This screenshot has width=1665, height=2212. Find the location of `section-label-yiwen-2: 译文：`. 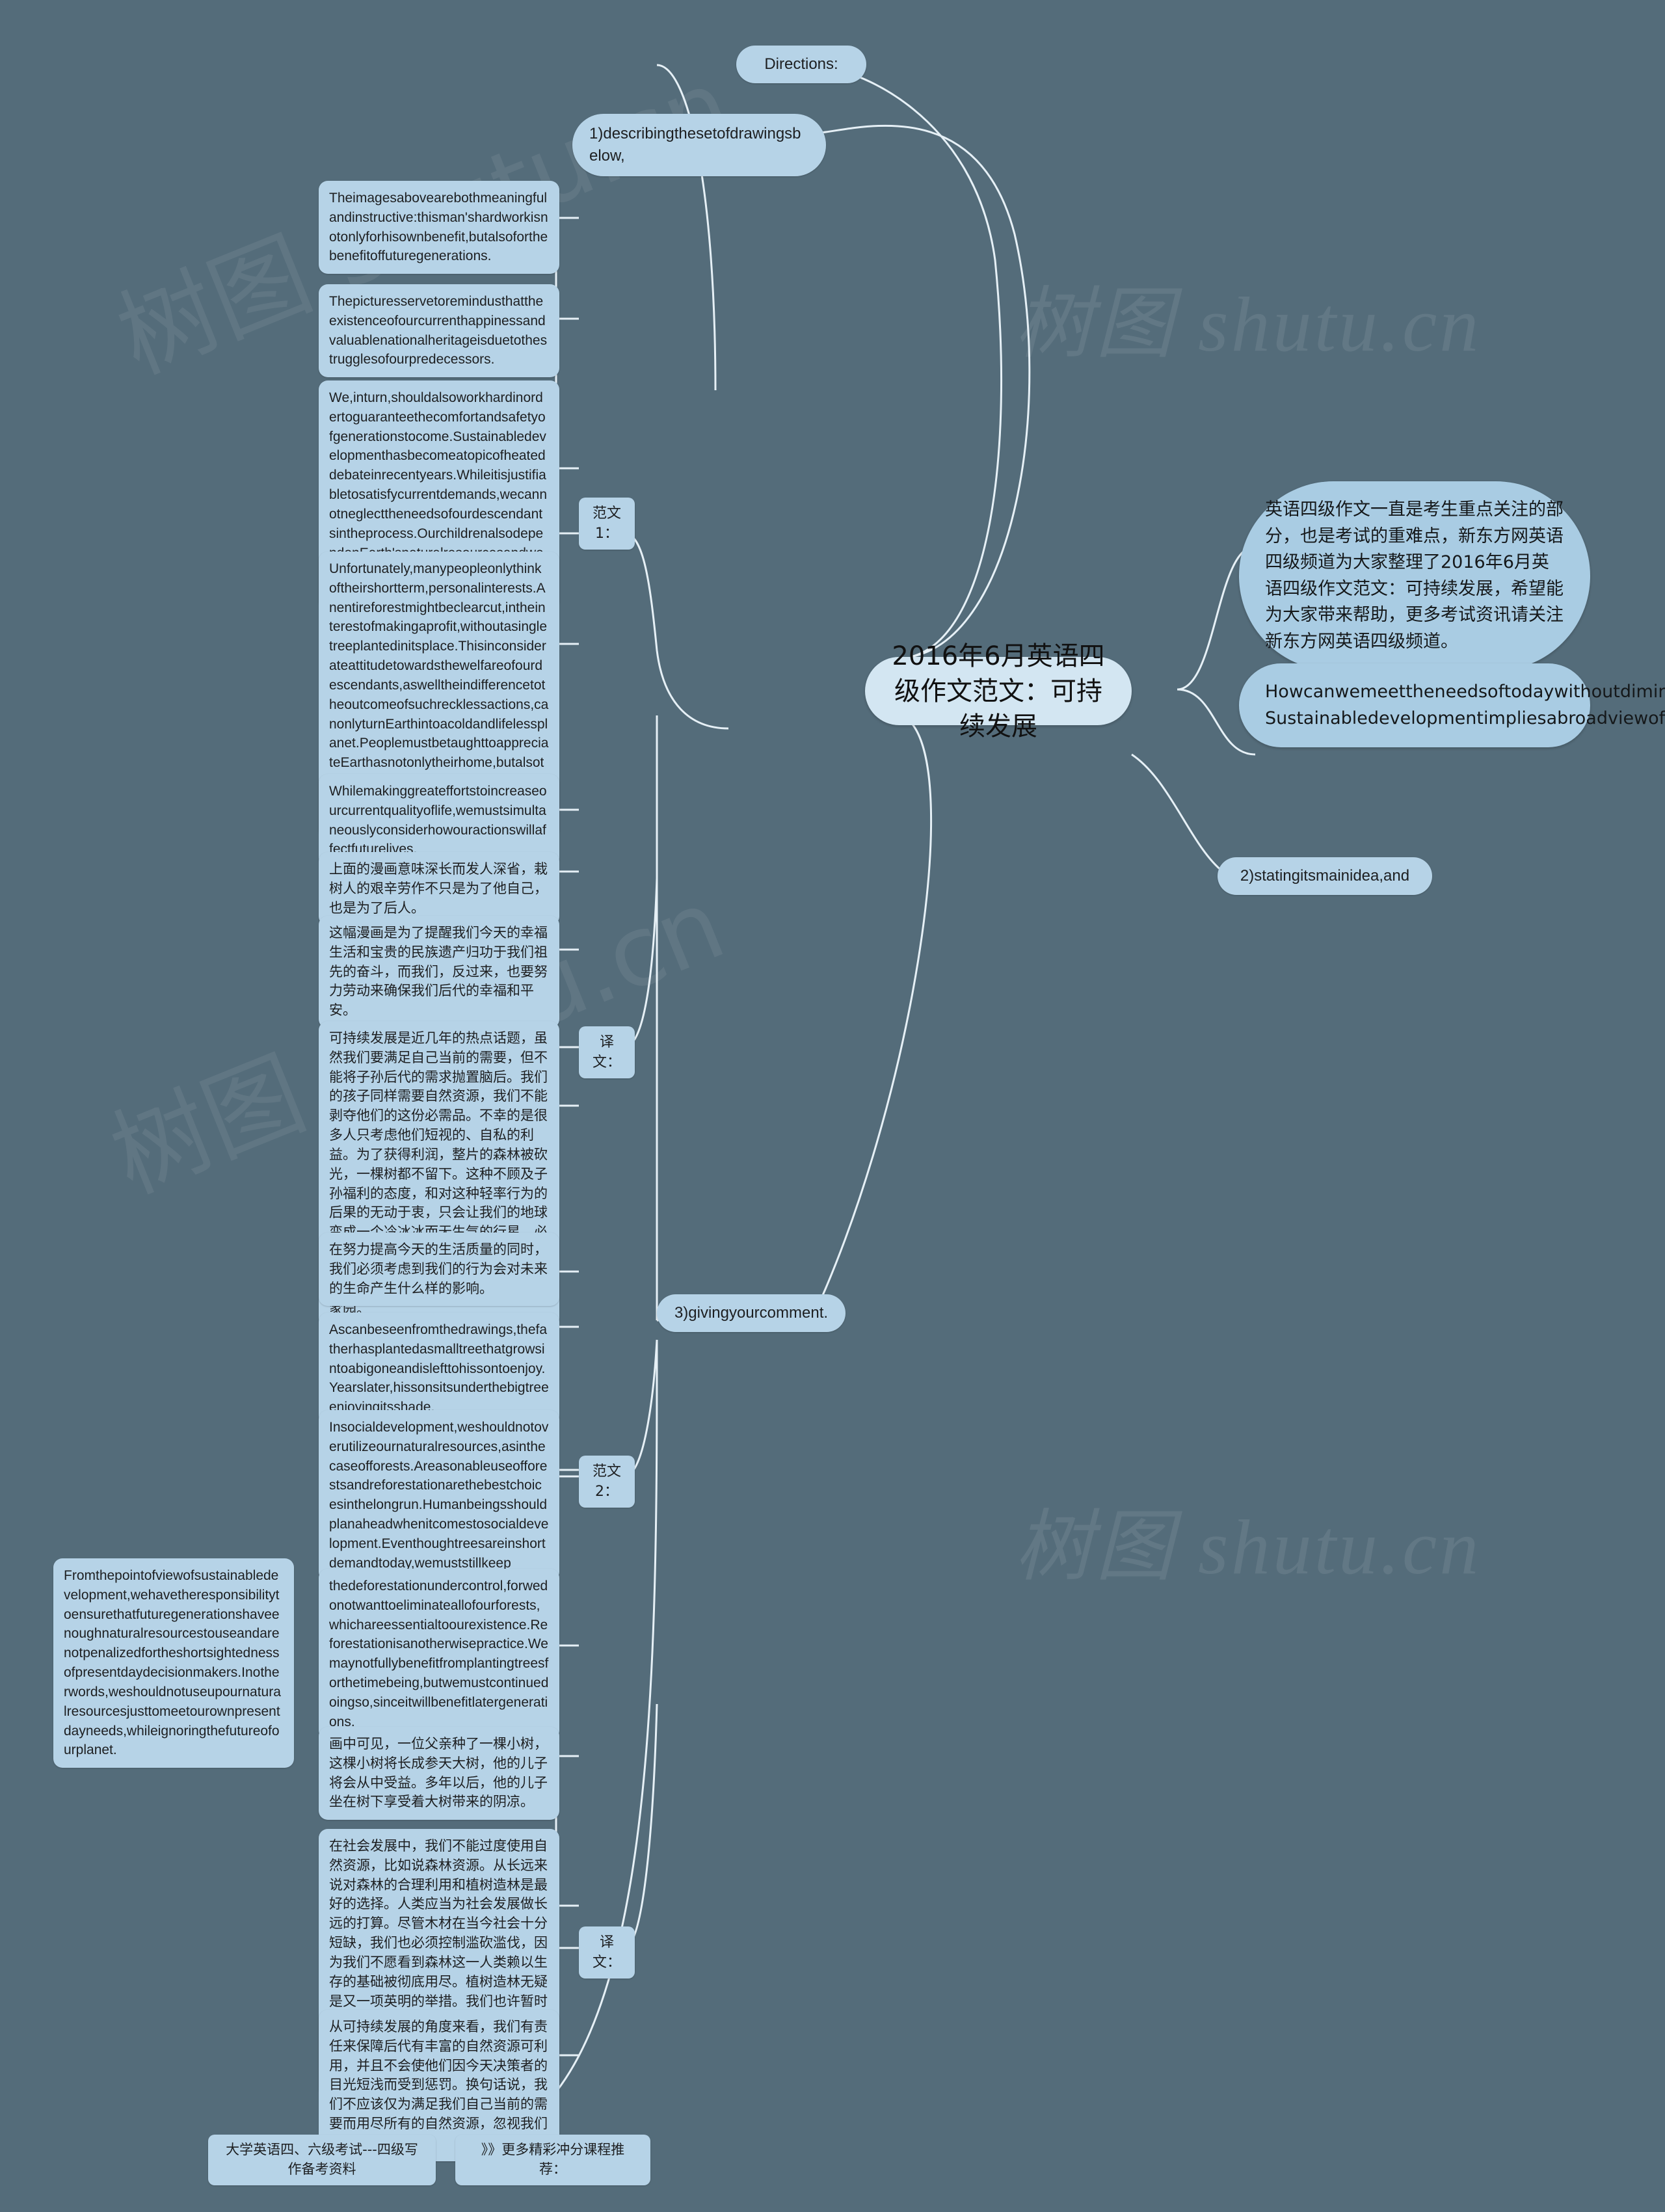

section-label-yiwen-2: 译文： is located at coordinates (607, 1952).